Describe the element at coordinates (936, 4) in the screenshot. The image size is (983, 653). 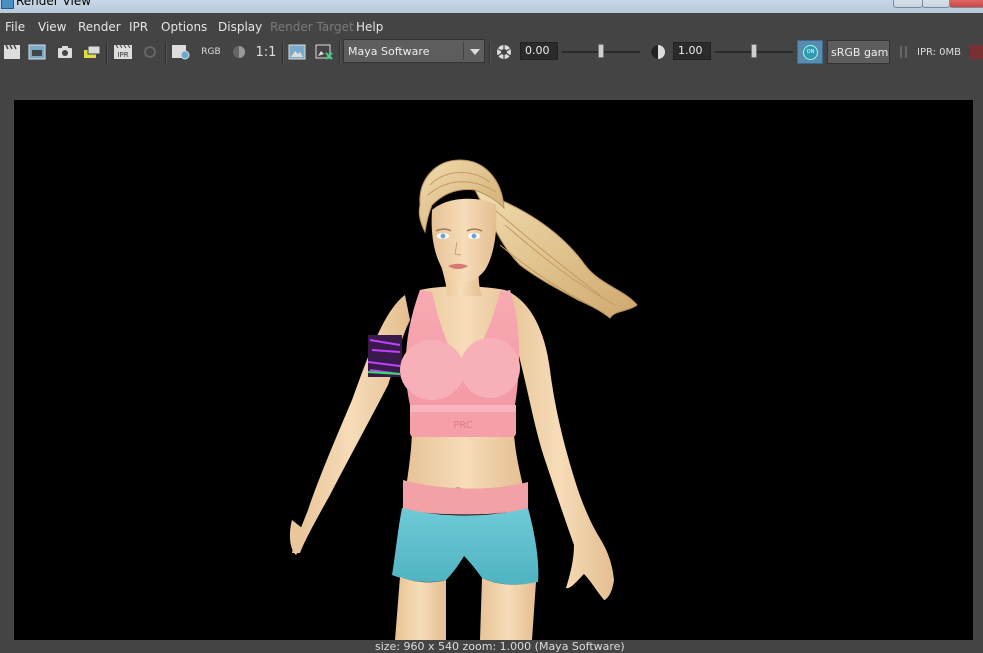
I see `maximize-button` at that location.